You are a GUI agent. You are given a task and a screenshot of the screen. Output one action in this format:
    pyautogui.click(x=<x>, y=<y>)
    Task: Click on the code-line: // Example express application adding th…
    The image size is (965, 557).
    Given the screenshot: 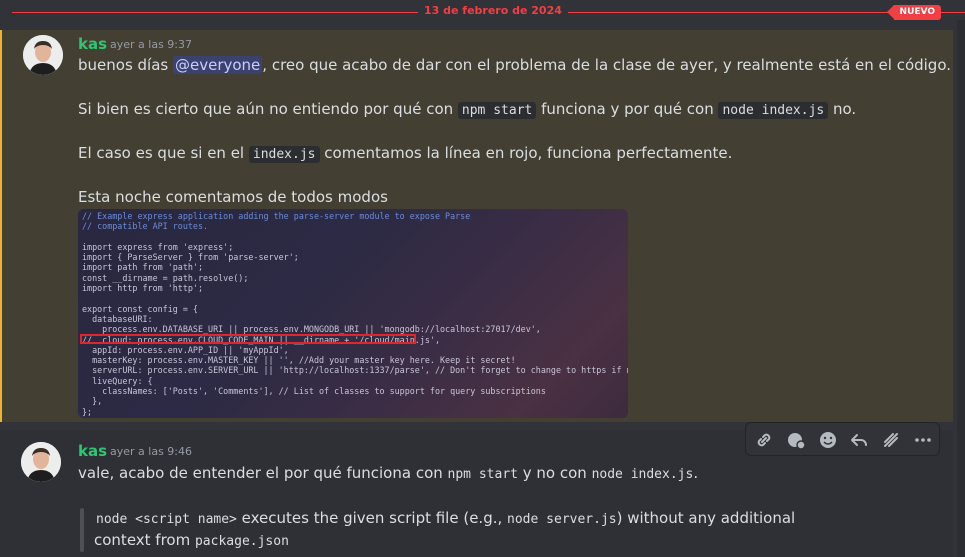 What is the action you would take?
    pyautogui.click(x=276, y=216)
    